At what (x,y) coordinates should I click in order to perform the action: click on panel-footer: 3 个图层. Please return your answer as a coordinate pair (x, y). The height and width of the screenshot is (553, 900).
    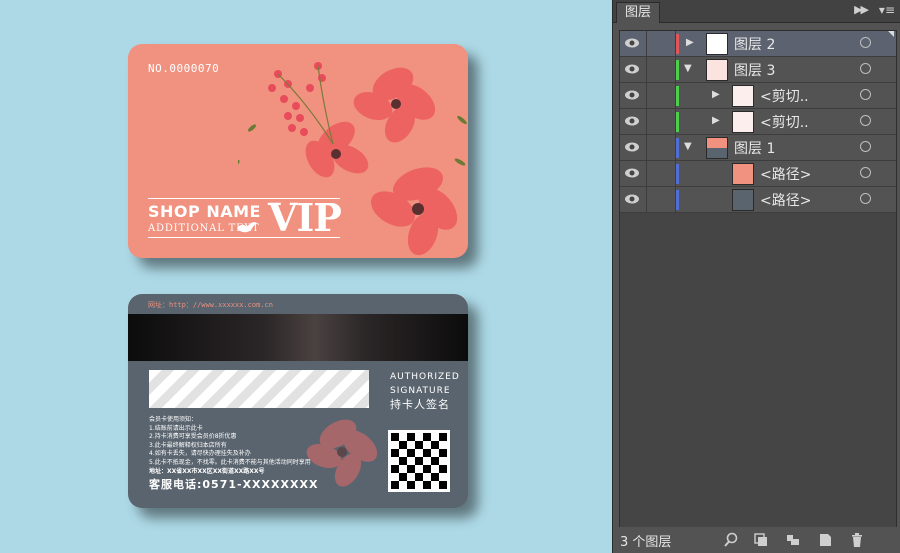
    Looking at the image, I should click on (756, 540).